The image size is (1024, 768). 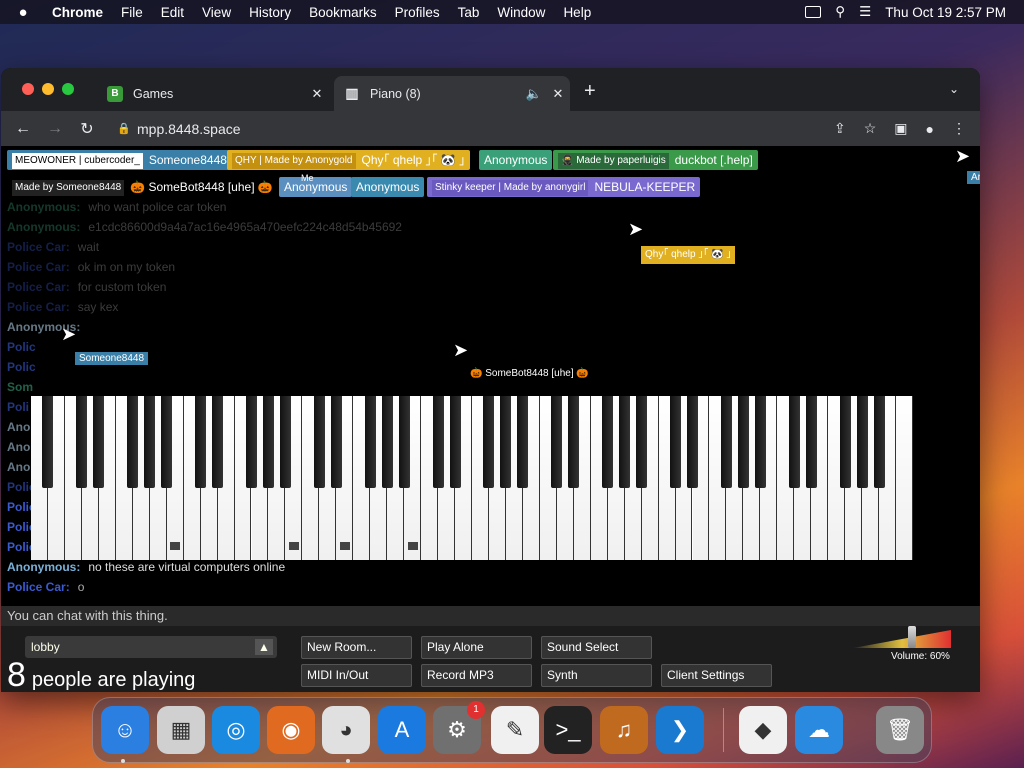 I want to click on menu-edit: Edit, so click(x=172, y=12).